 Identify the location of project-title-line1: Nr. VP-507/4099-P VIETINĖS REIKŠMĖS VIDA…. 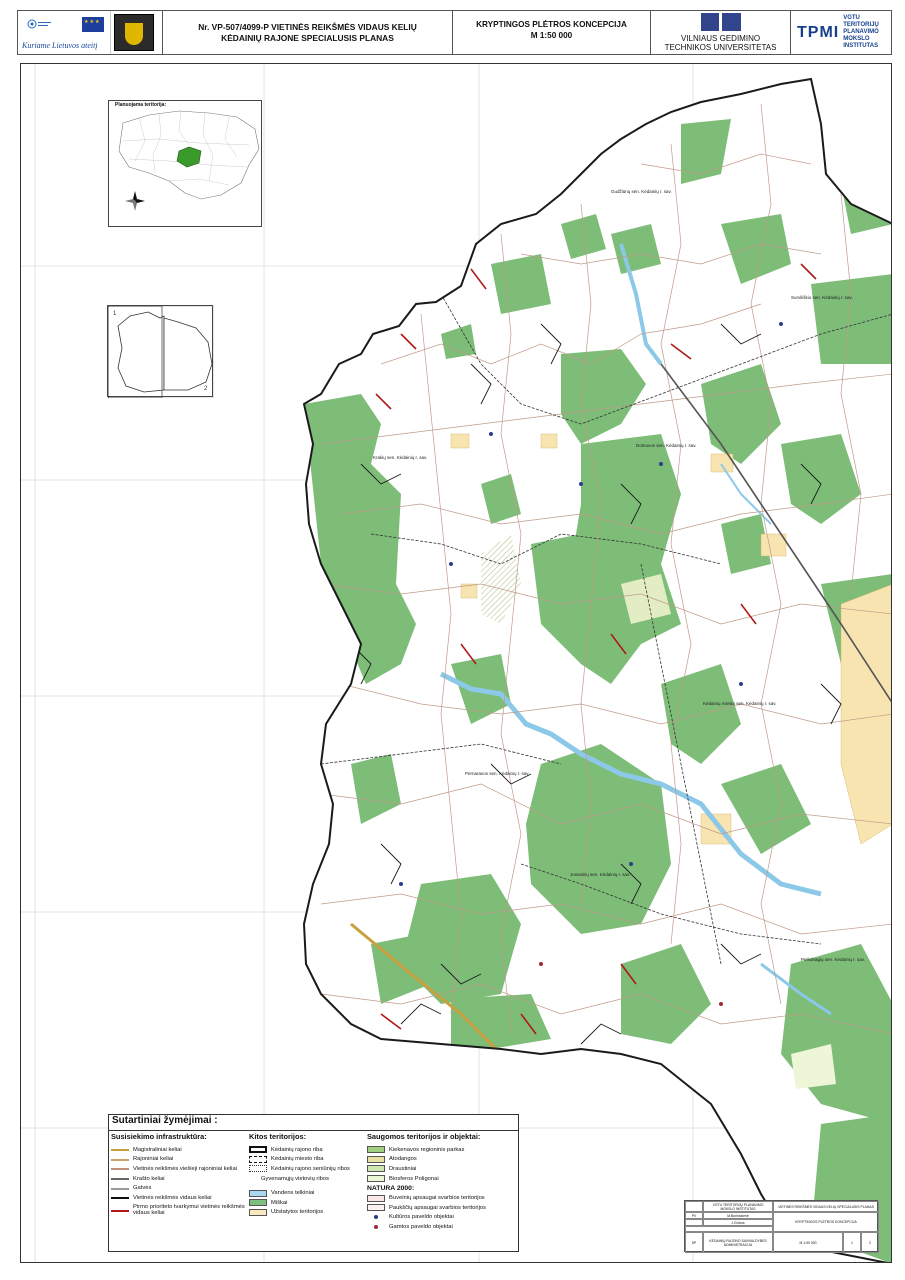
(307, 26).